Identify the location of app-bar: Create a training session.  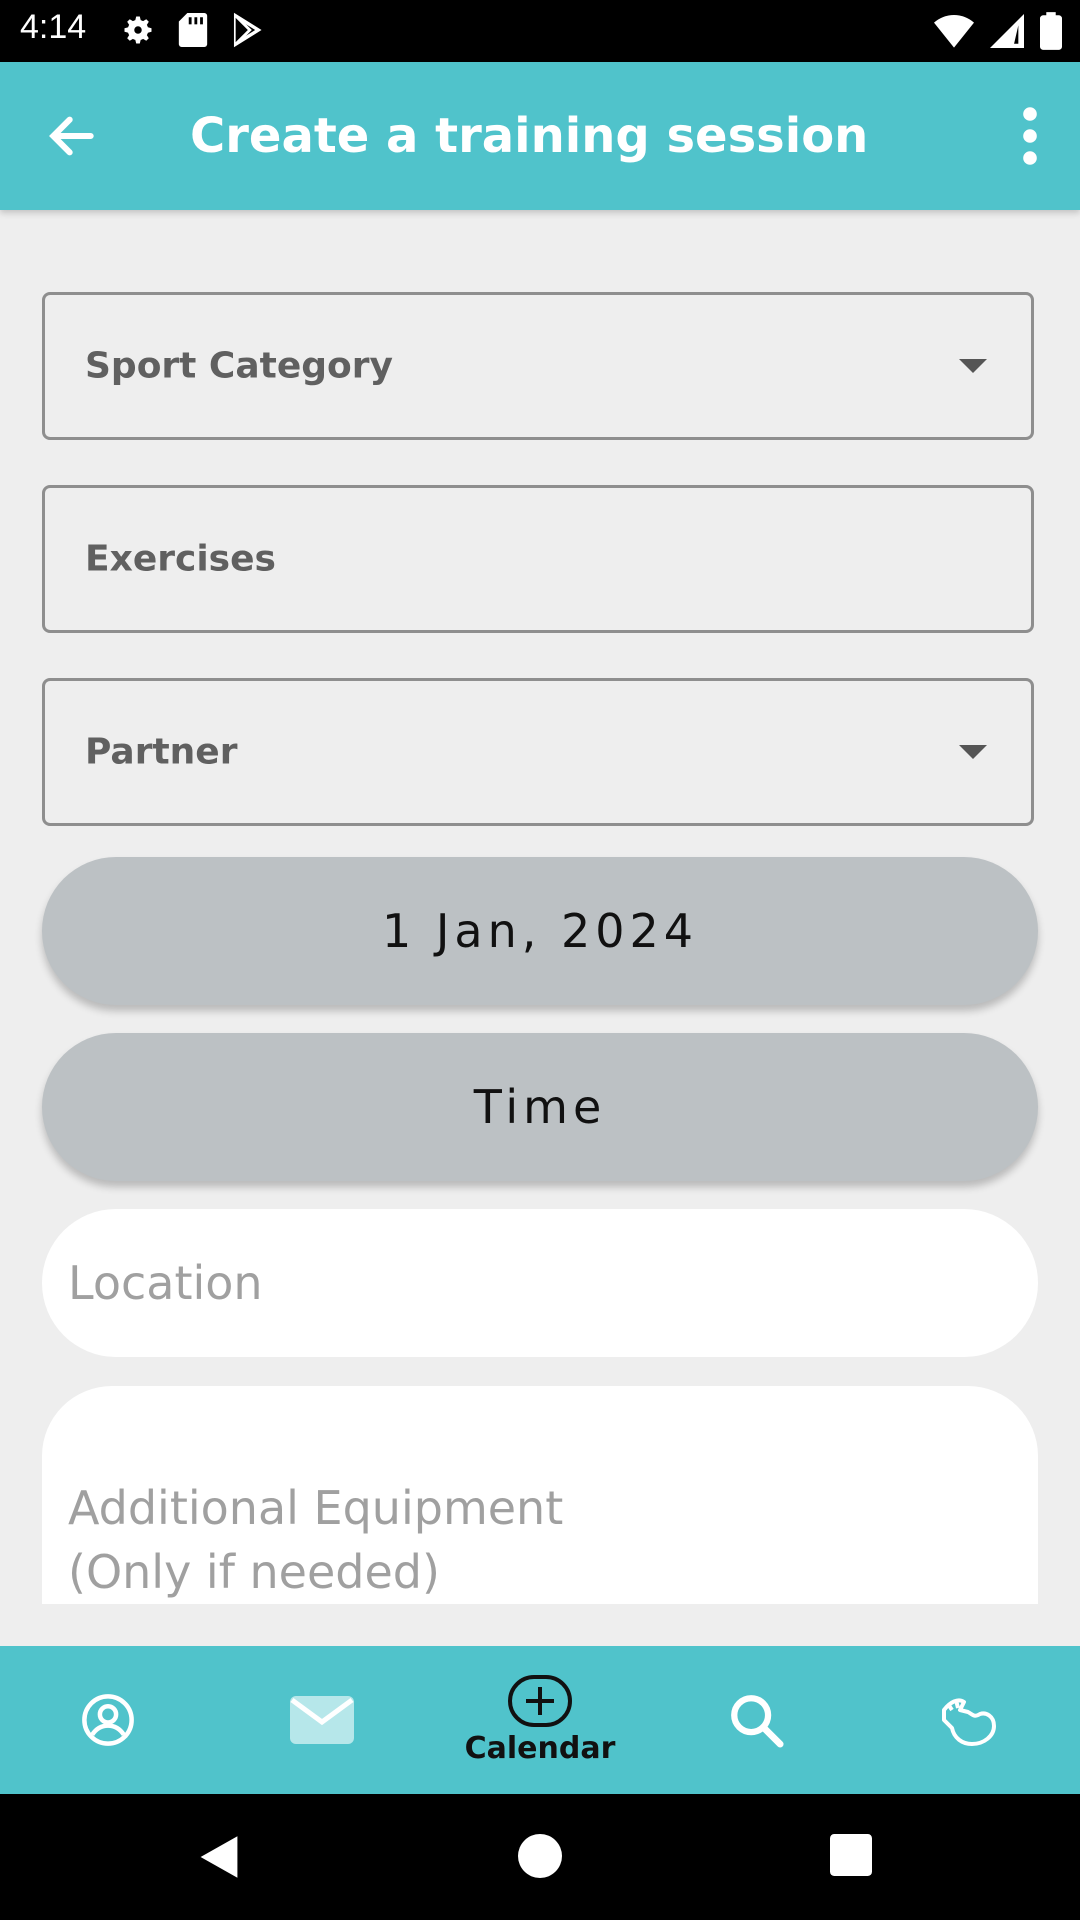
(540, 136).